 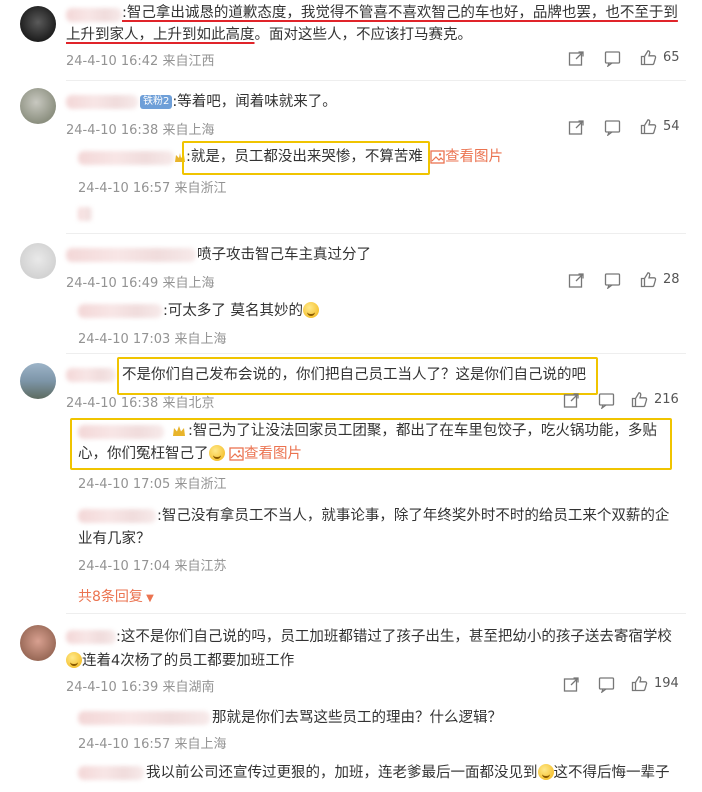 I want to click on comment-meta: 24-4-10 16:42 来自江西, so click(x=140, y=61).